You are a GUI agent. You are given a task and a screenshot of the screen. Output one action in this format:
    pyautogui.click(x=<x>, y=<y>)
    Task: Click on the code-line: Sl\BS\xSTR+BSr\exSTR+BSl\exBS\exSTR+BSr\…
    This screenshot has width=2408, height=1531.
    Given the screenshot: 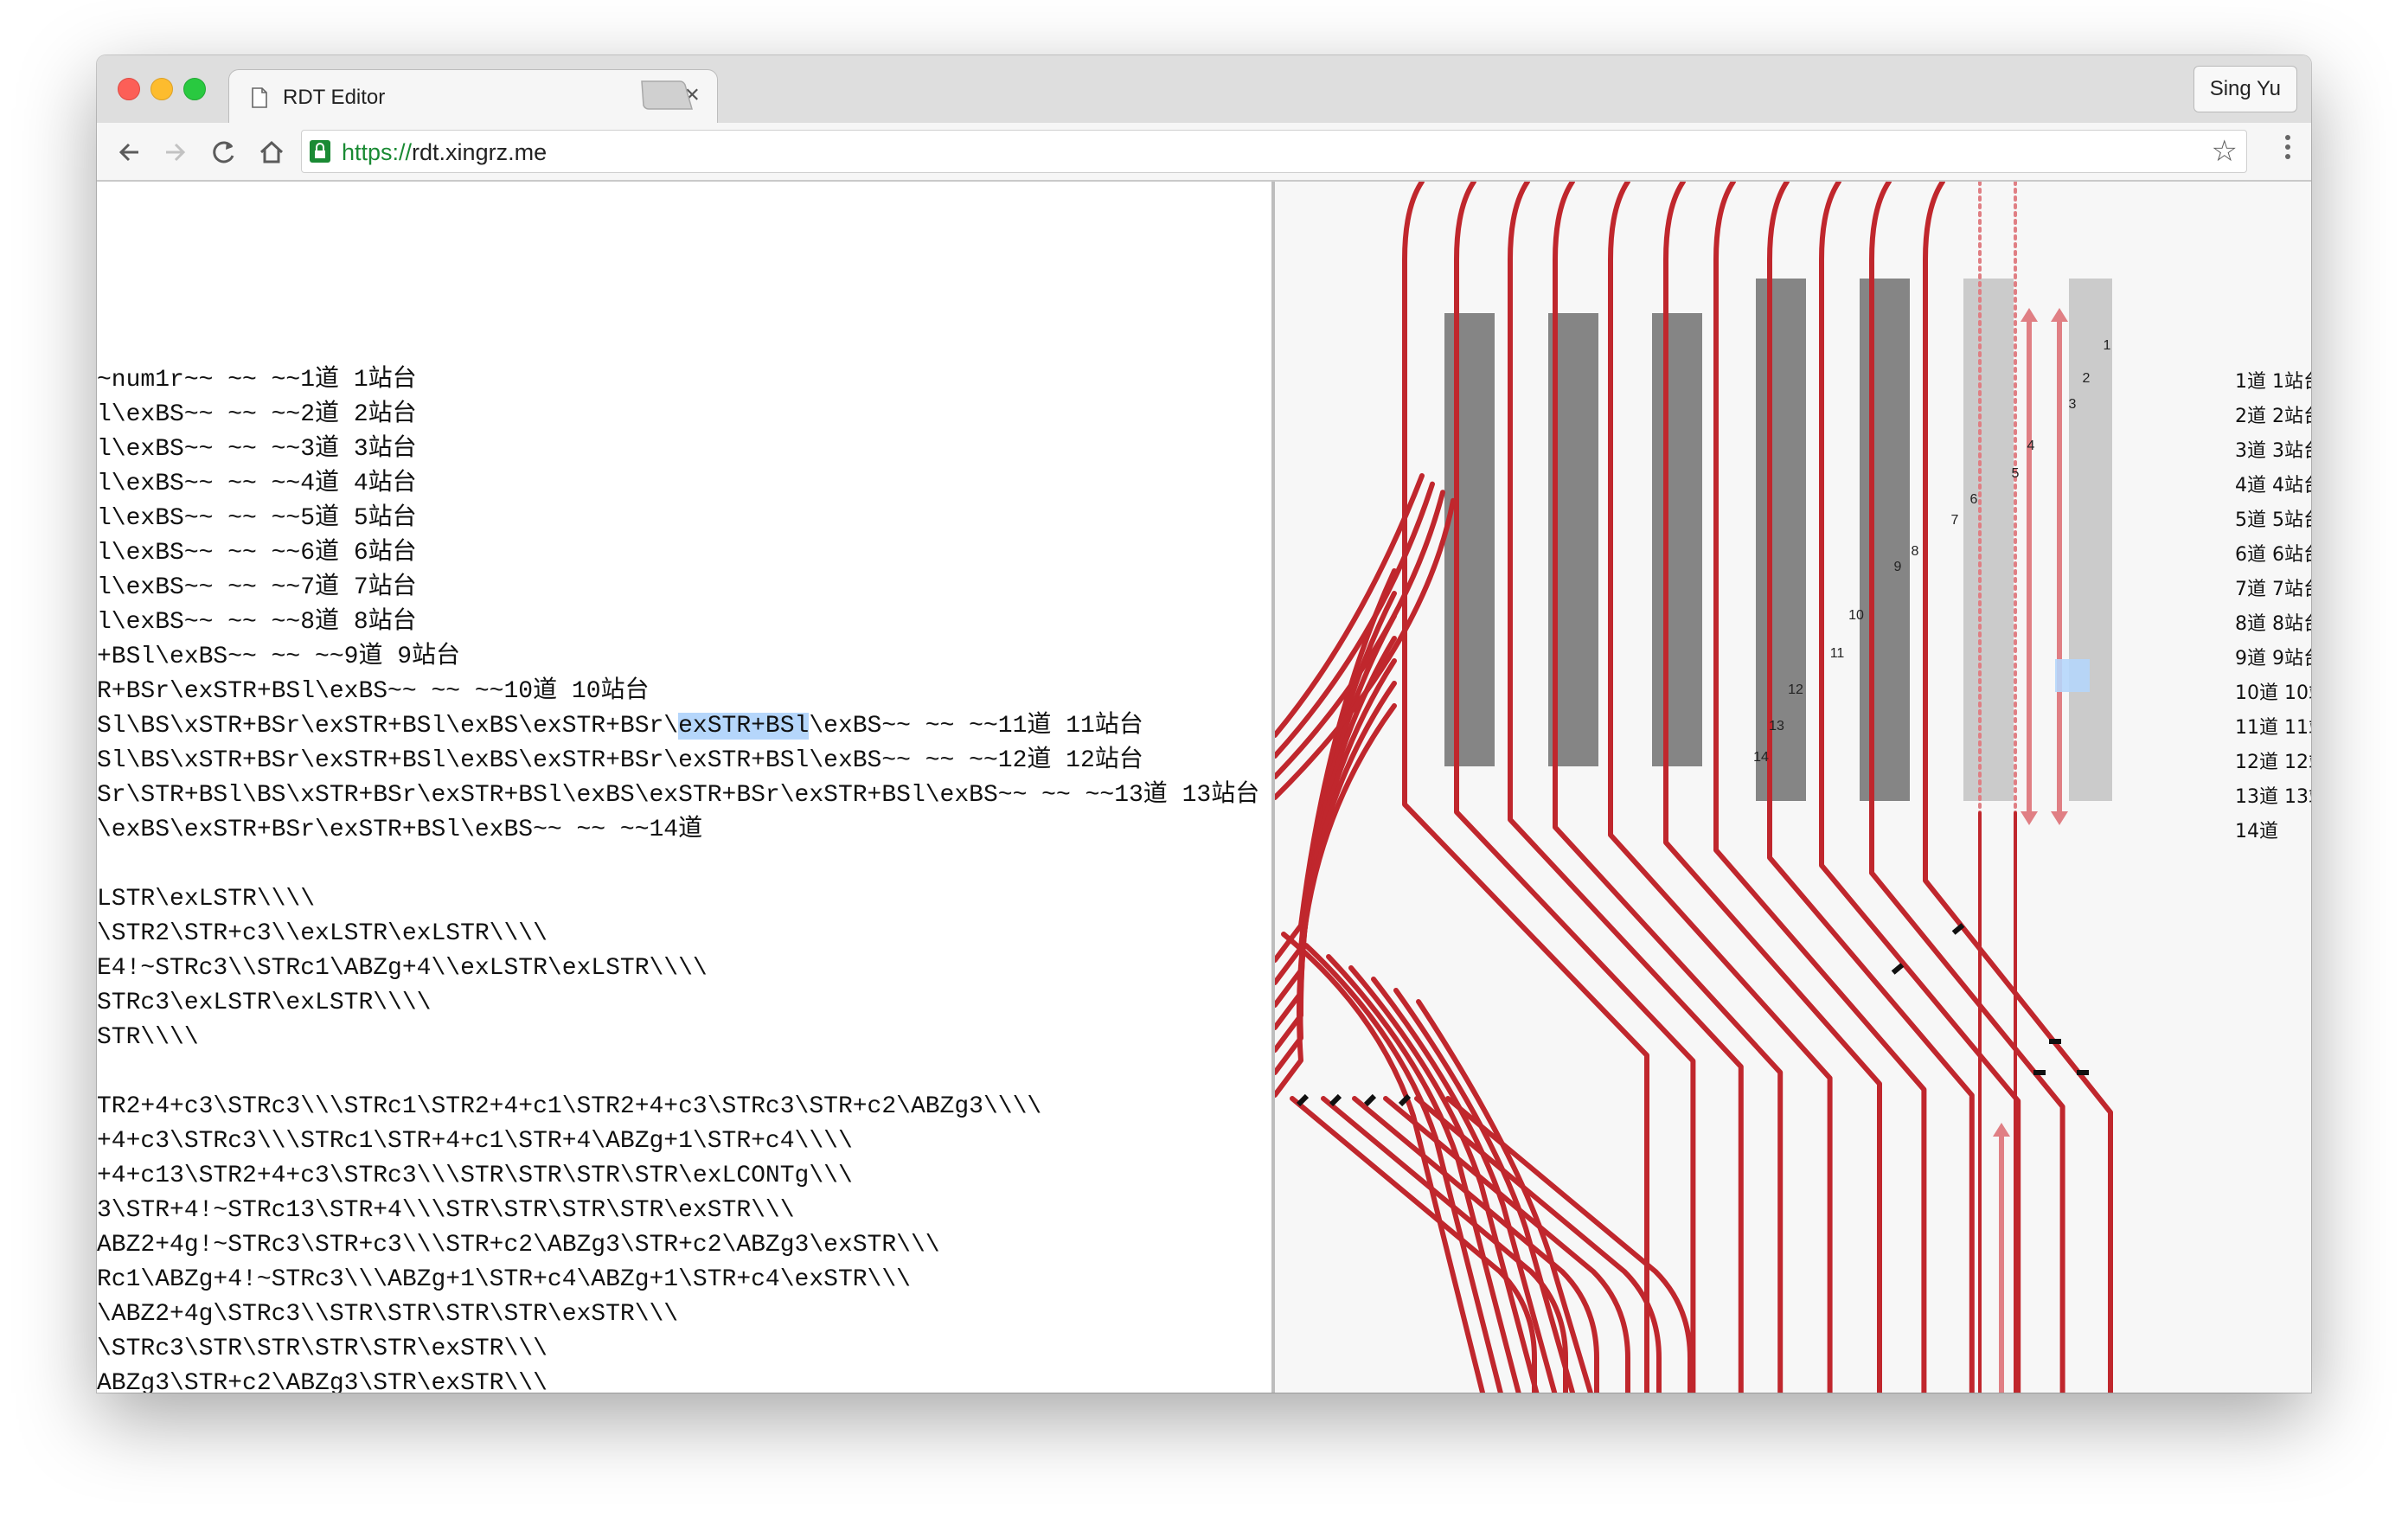 What is the action you would take?
    pyautogui.click(x=678, y=726)
    